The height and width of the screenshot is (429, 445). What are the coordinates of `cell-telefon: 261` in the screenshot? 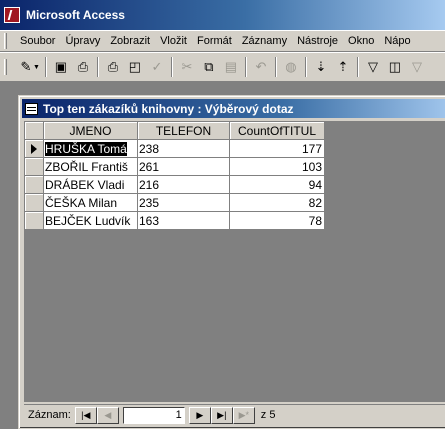 It's located at (183, 166).